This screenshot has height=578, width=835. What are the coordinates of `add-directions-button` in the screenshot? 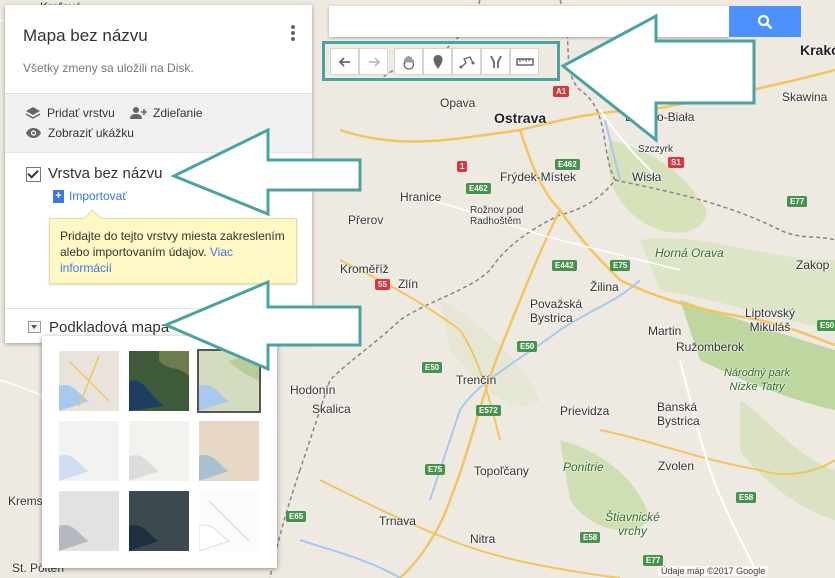 It's located at (495, 61).